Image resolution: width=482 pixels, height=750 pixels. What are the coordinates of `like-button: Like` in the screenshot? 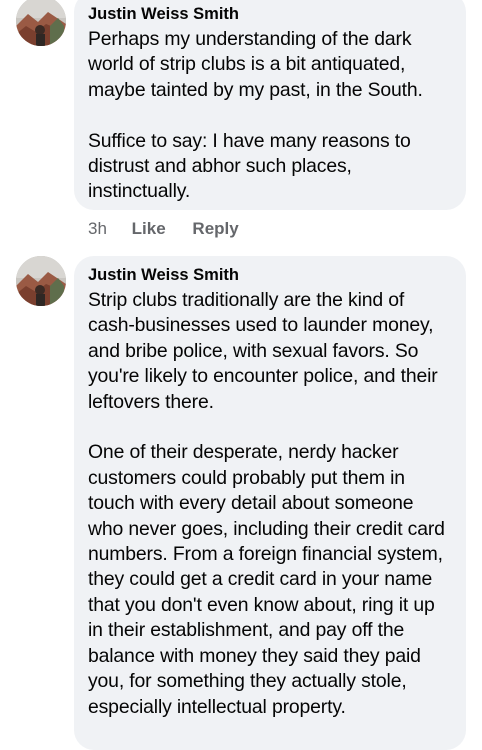 It's located at (149, 228).